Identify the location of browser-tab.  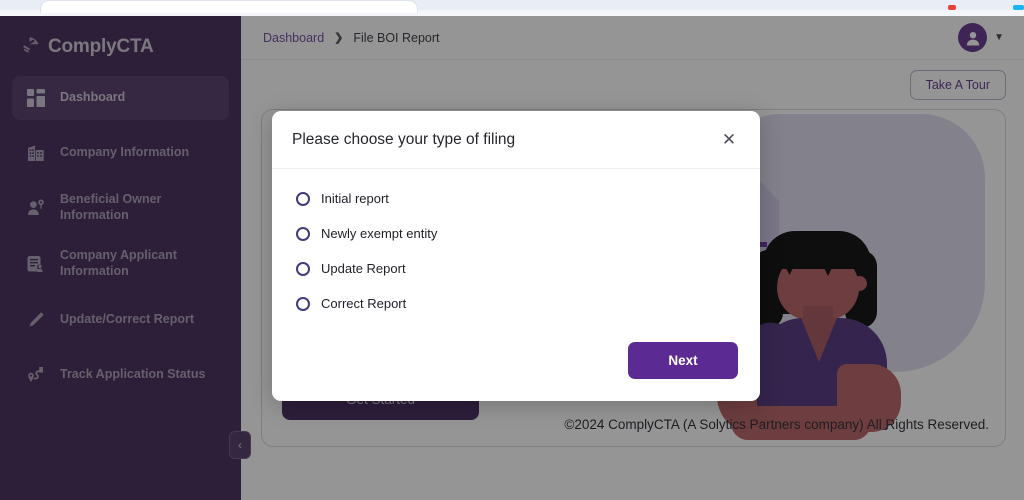
(229, 6).